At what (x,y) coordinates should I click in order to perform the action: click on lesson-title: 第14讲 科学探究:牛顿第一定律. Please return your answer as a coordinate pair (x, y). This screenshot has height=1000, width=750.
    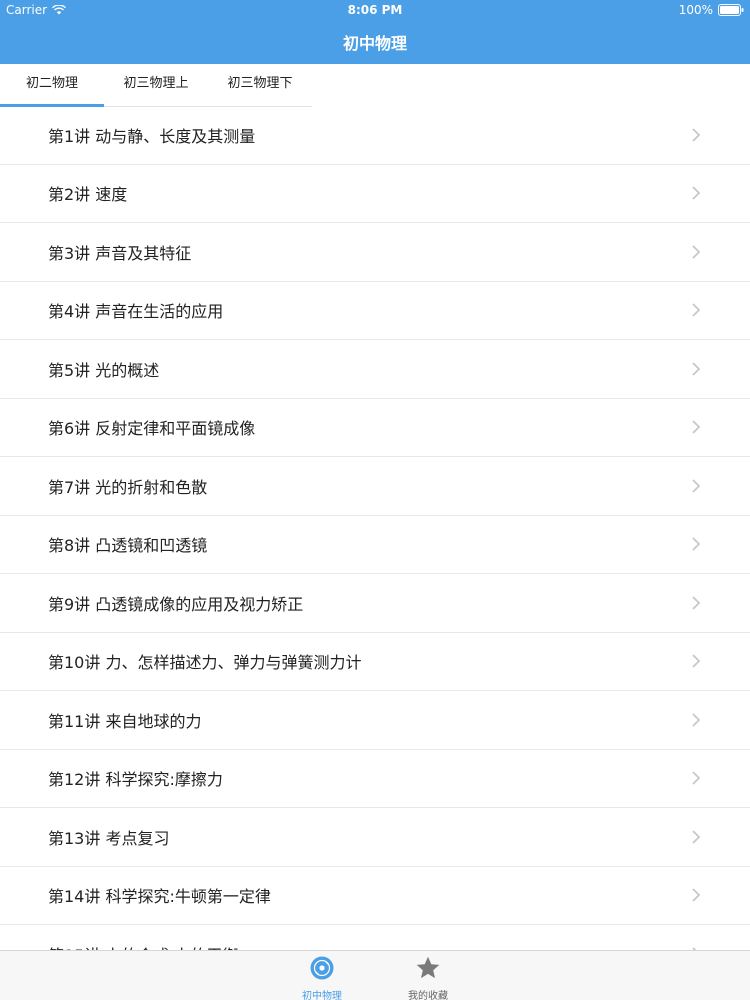
    Looking at the image, I should click on (159, 897).